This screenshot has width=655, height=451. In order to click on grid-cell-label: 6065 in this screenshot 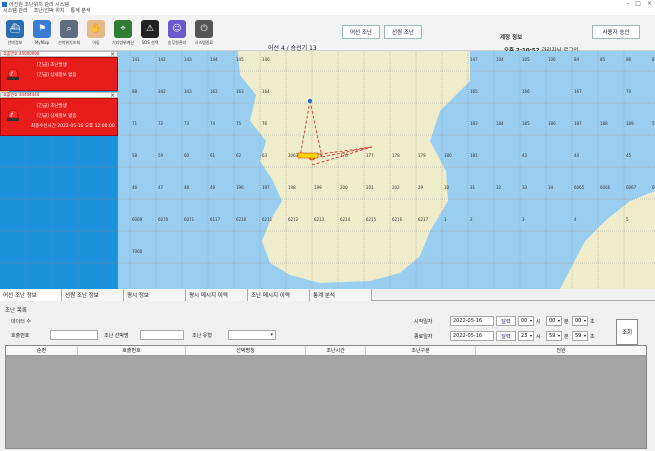, I will do `click(579, 187)`.